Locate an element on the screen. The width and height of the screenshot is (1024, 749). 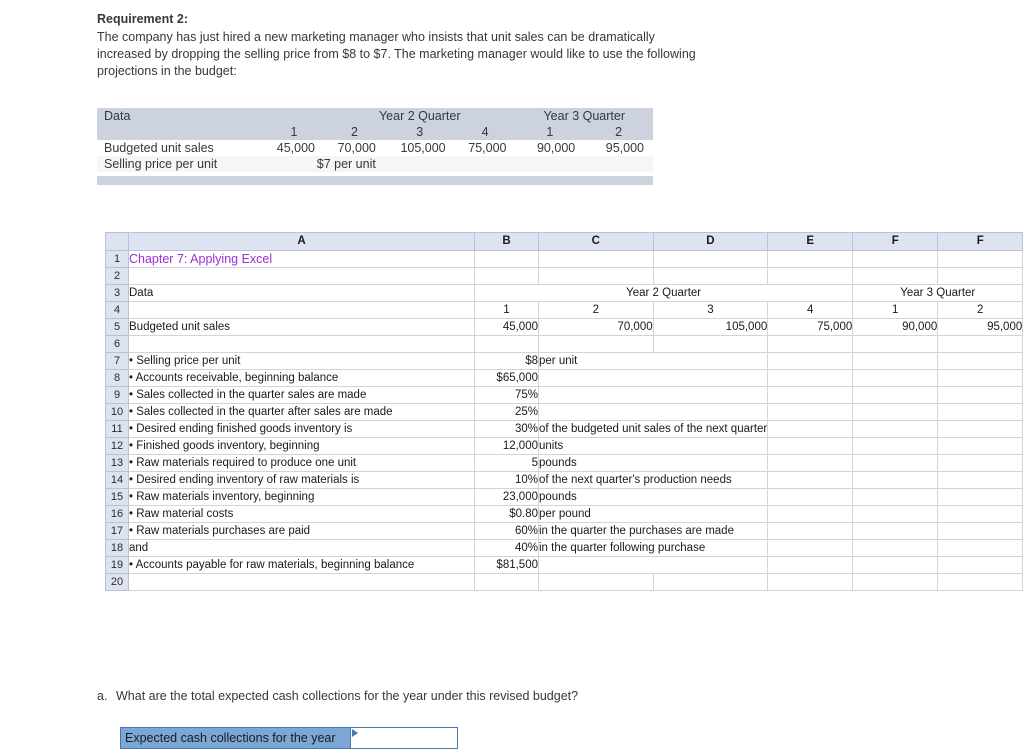
cell-f2 is located at coordinates (895, 276).